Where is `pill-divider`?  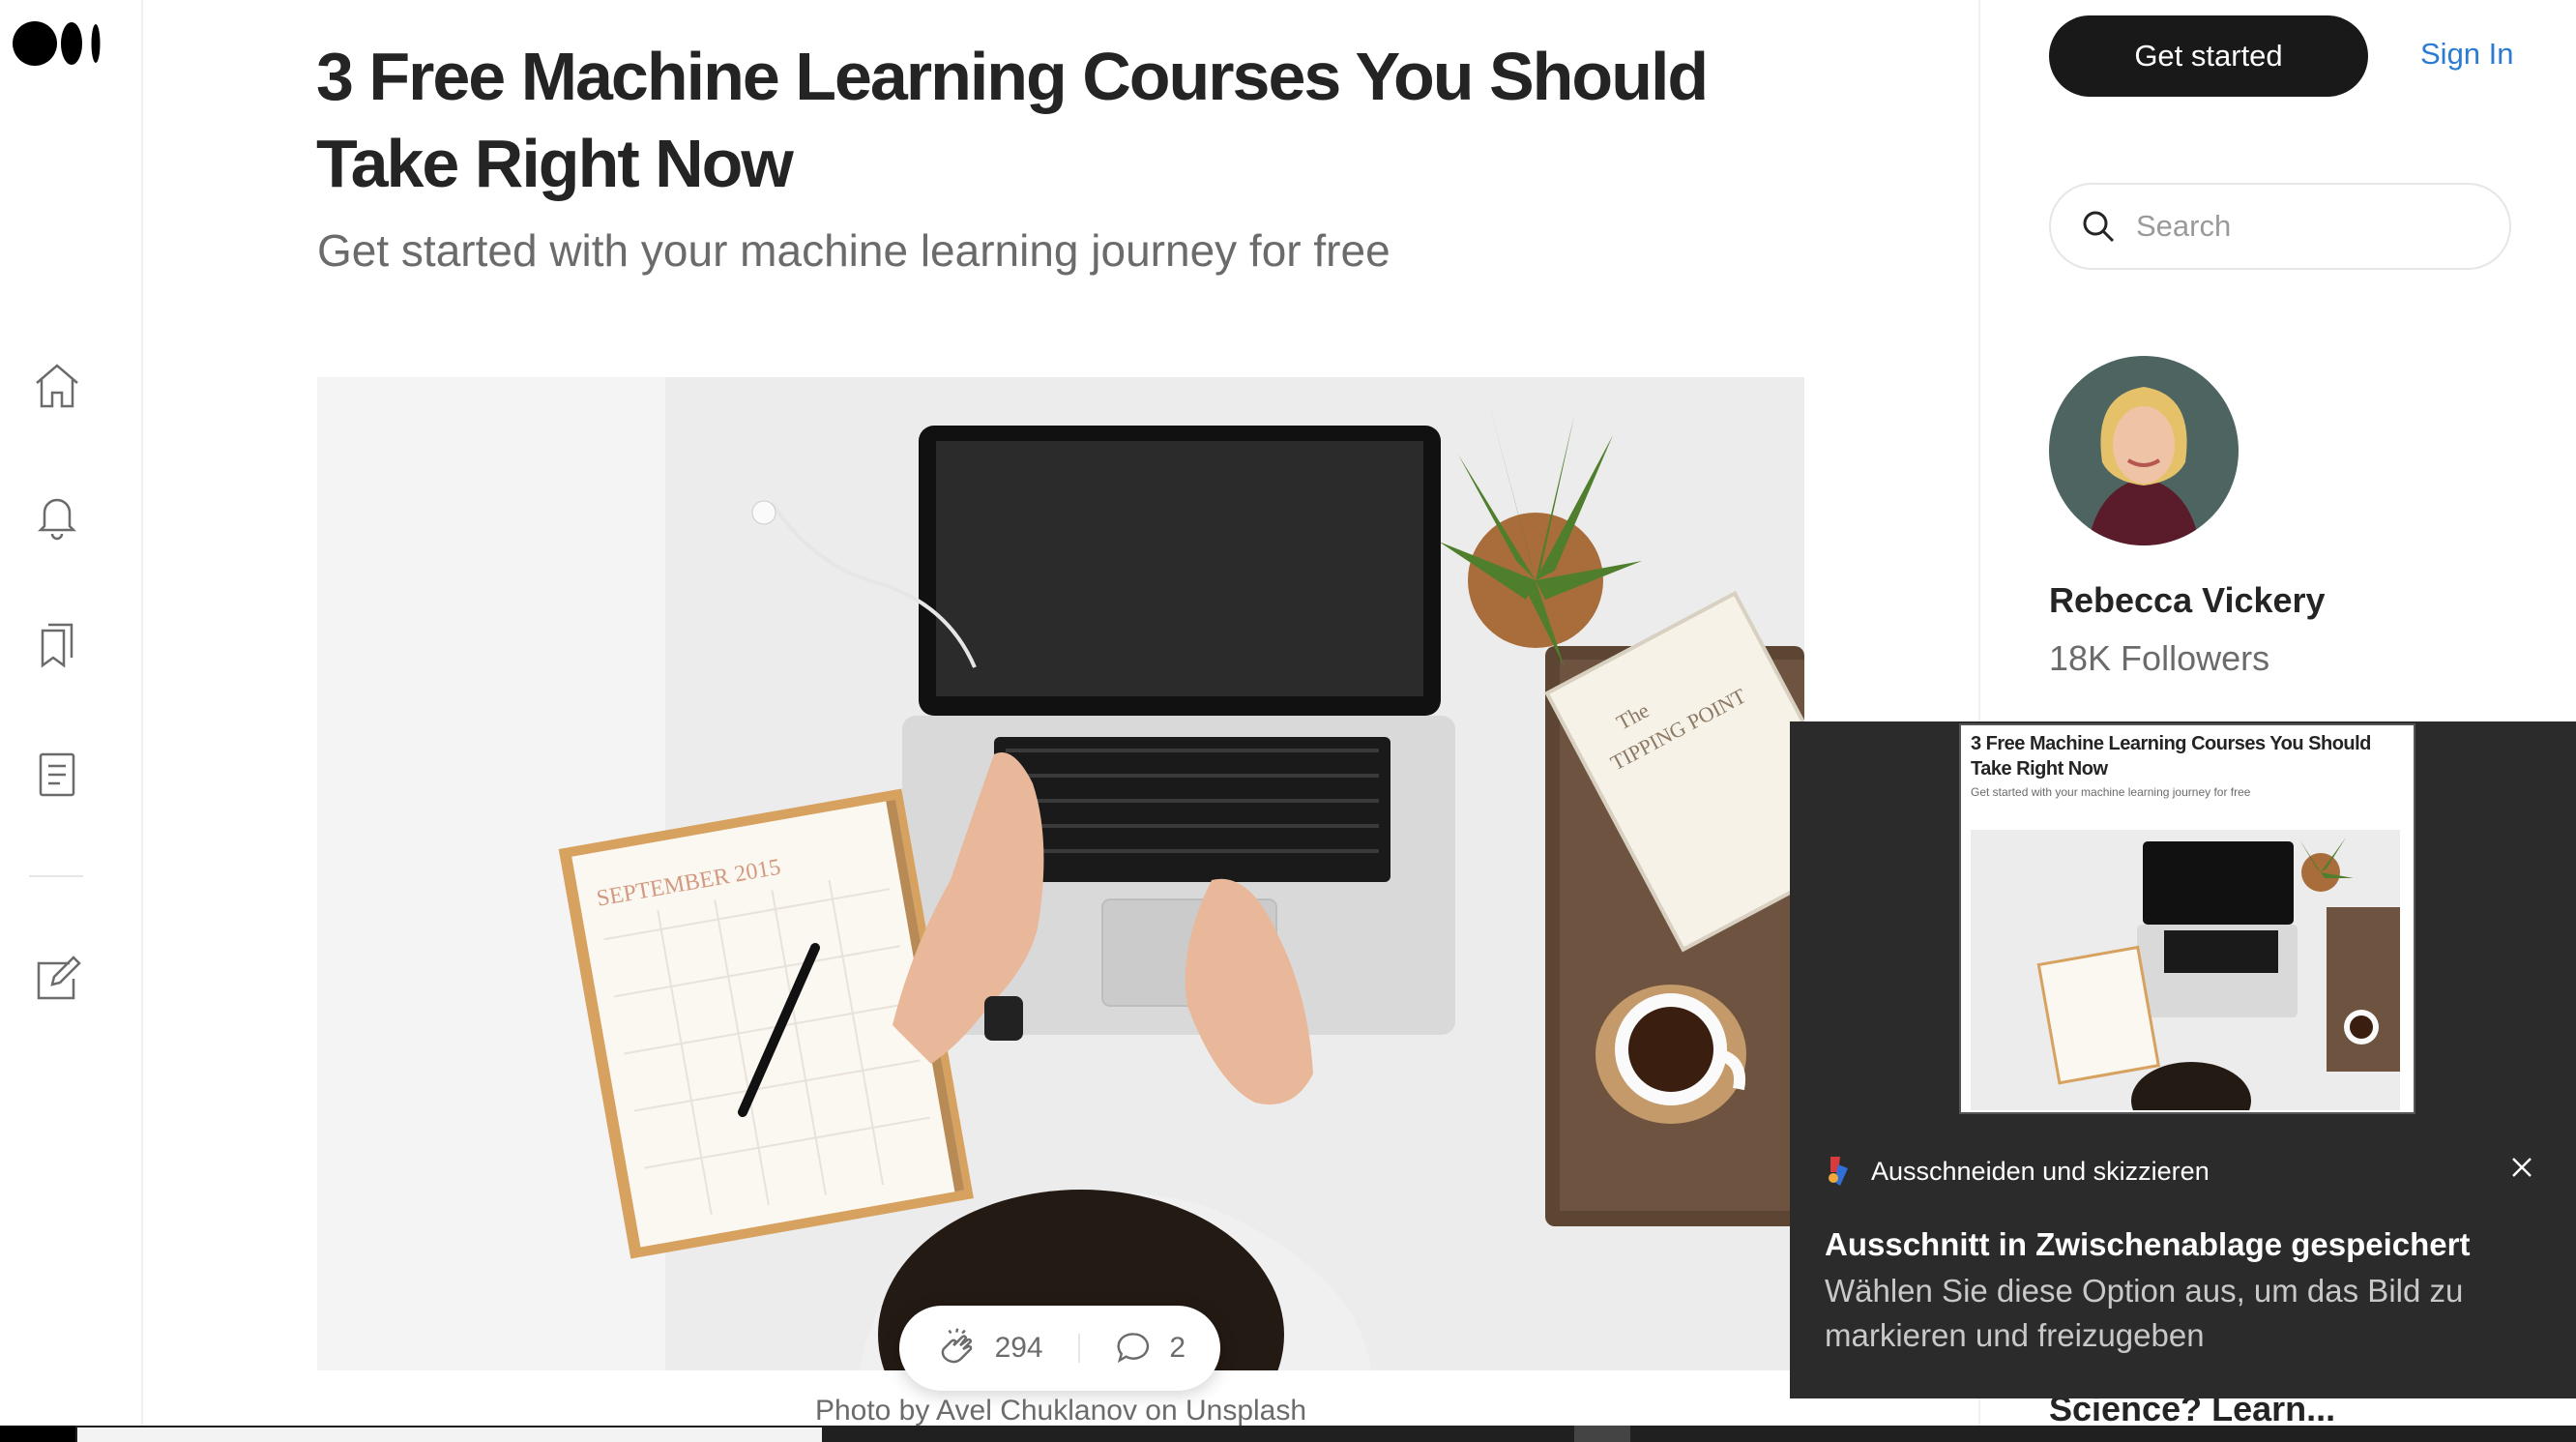 pill-divider is located at coordinates (1078, 1348).